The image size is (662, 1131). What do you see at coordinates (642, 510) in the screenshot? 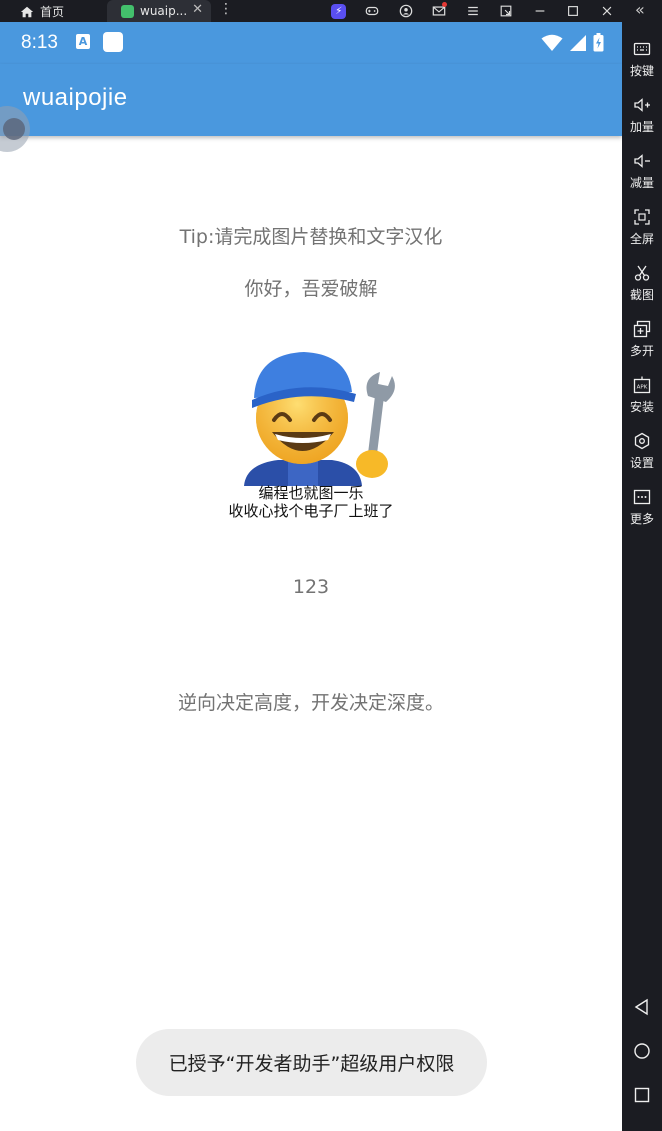
I see `sidebar-item-more: 更多` at bounding box center [642, 510].